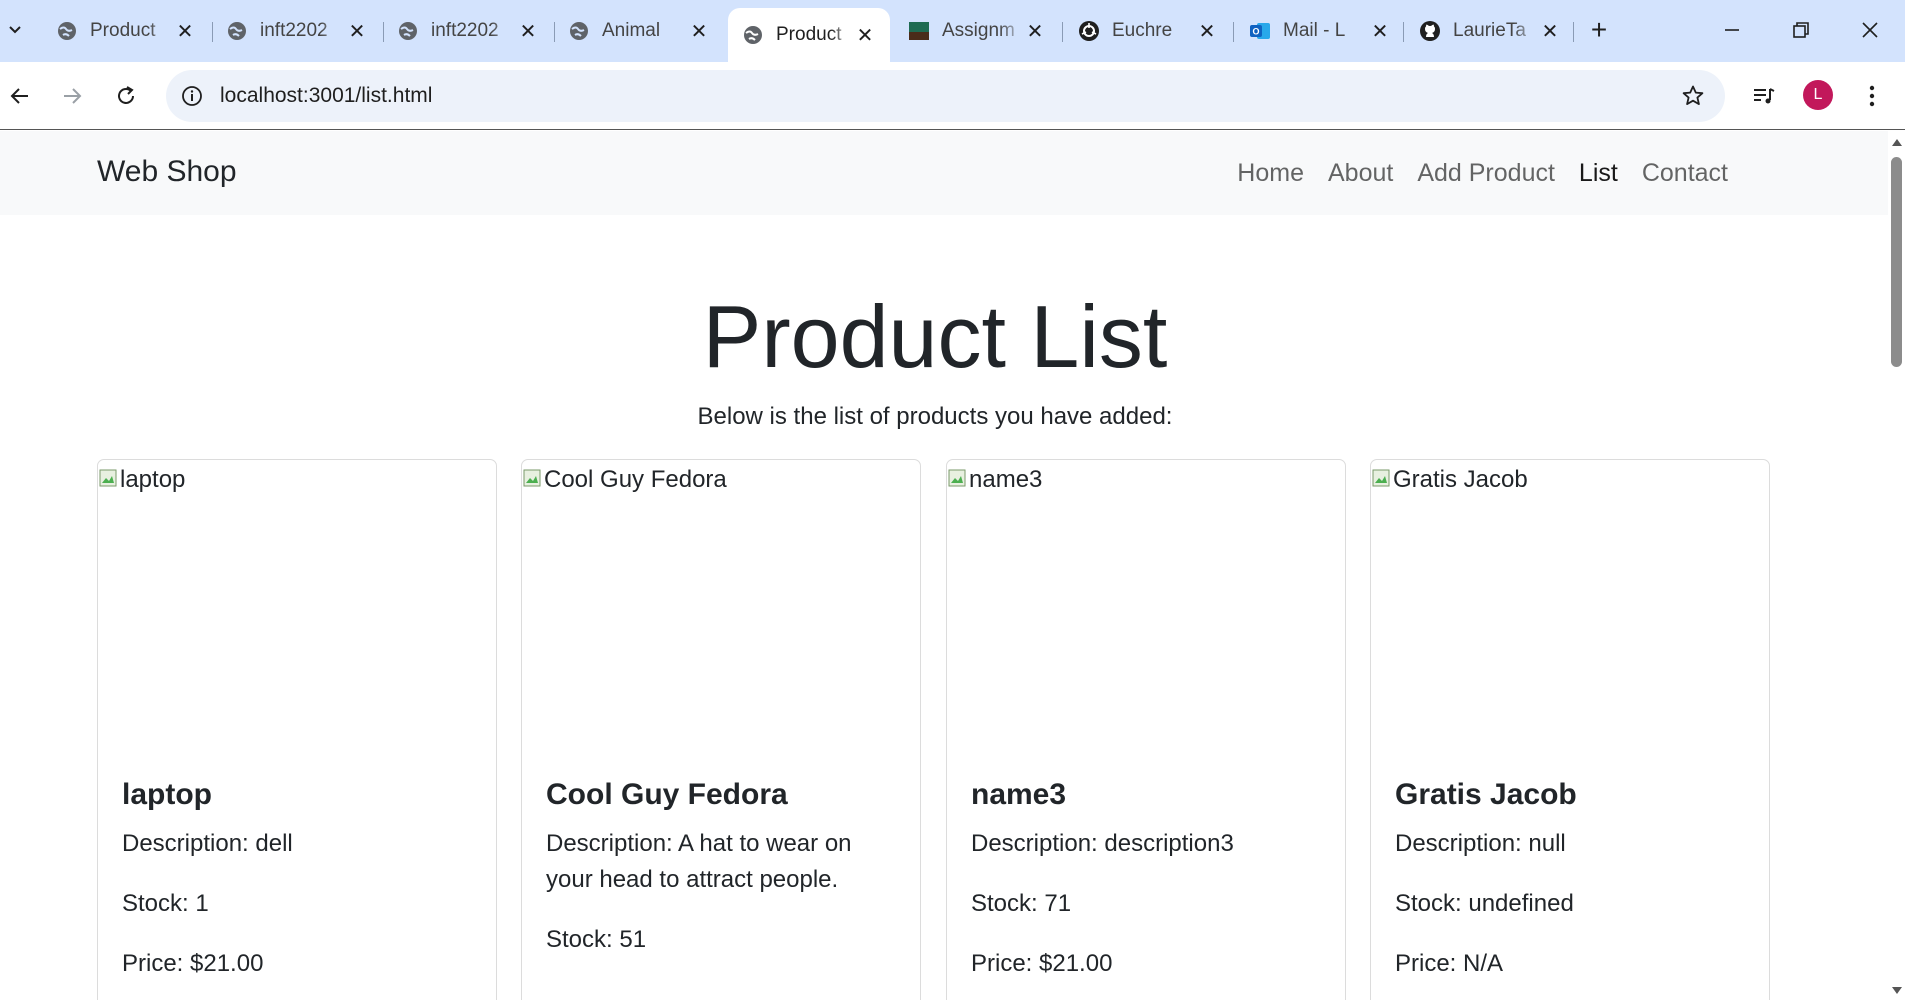  I want to click on media-controls-icon, so click(1764, 96).